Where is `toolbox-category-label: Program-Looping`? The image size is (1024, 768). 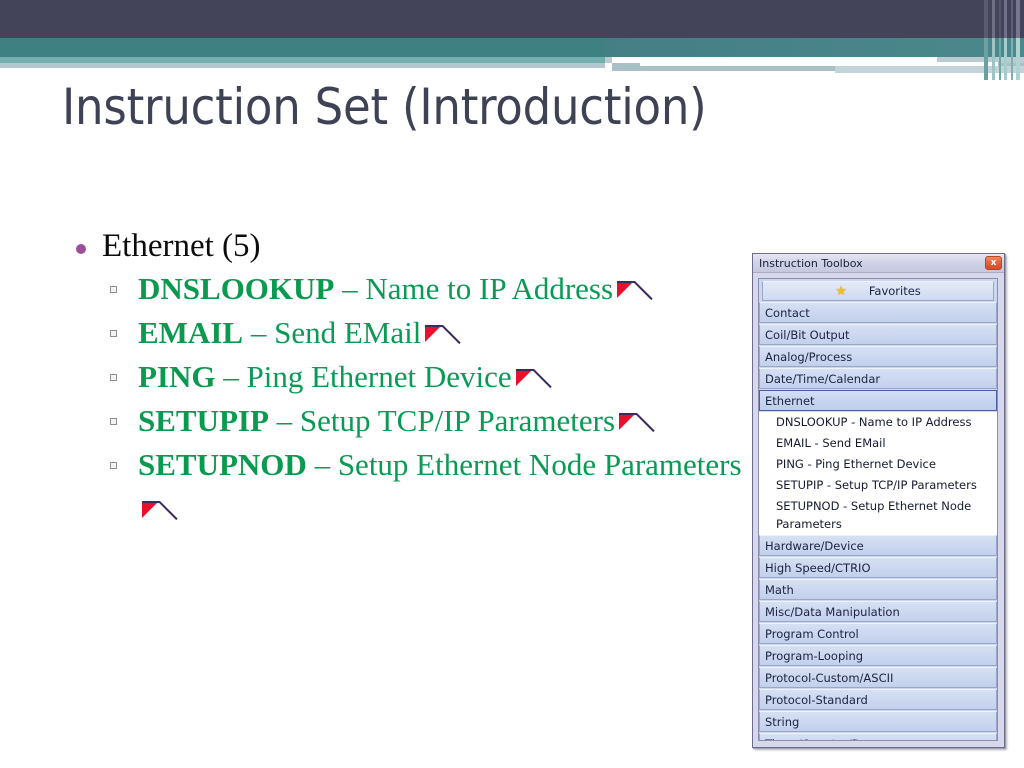 toolbox-category-label: Program-Looping is located at coordinates (814, 656).